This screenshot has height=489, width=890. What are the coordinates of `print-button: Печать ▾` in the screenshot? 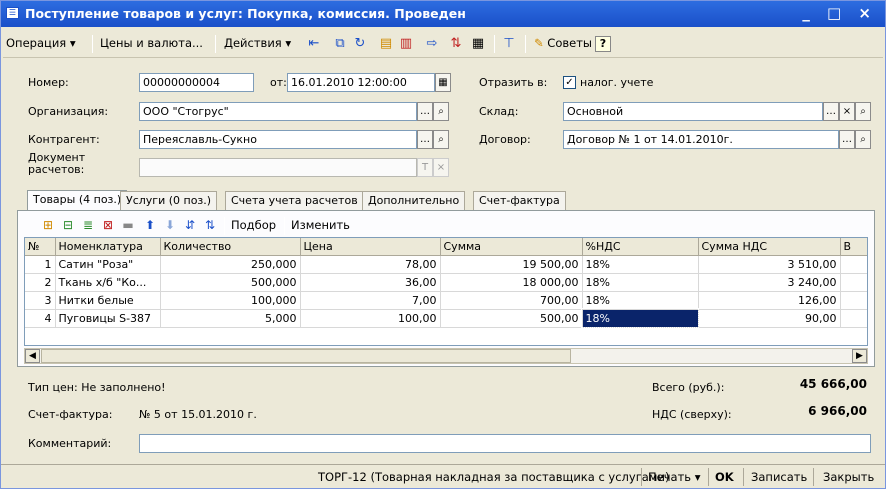 It's located at (674, 477).